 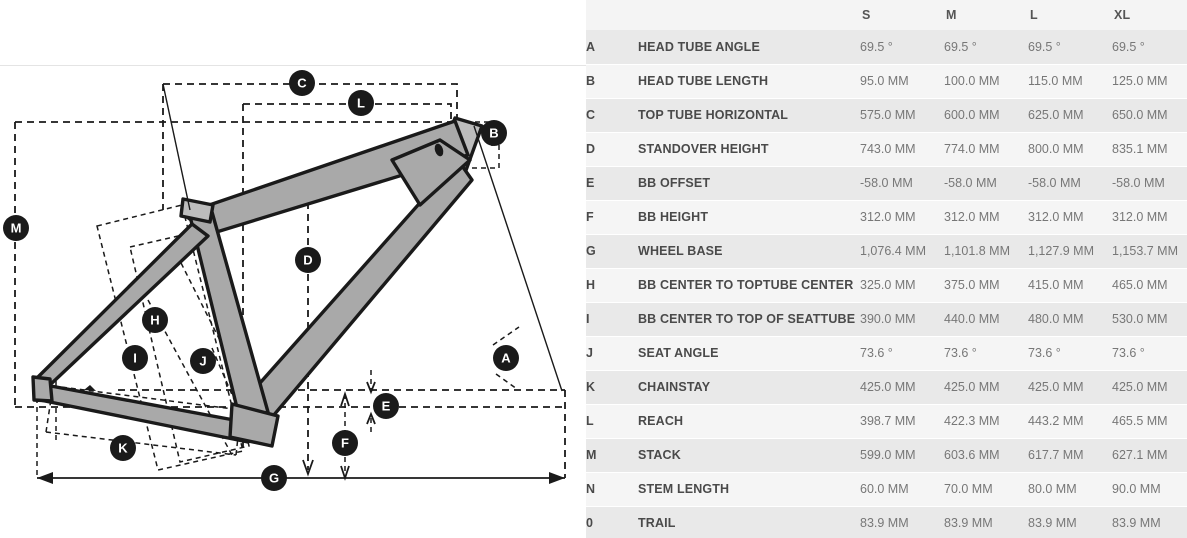 I want to click on row-key: E, so click(x=612, y=183).